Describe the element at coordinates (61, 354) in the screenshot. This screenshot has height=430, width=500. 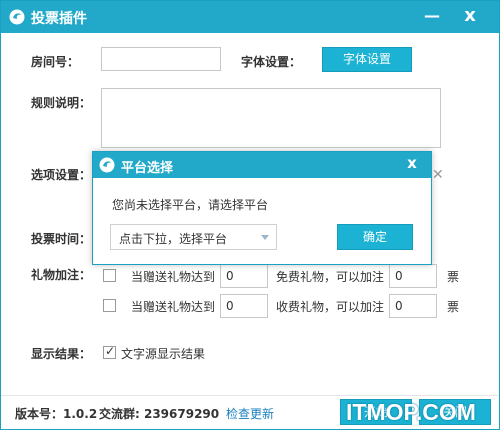
I see `display-label: 显示结果：` at that location.